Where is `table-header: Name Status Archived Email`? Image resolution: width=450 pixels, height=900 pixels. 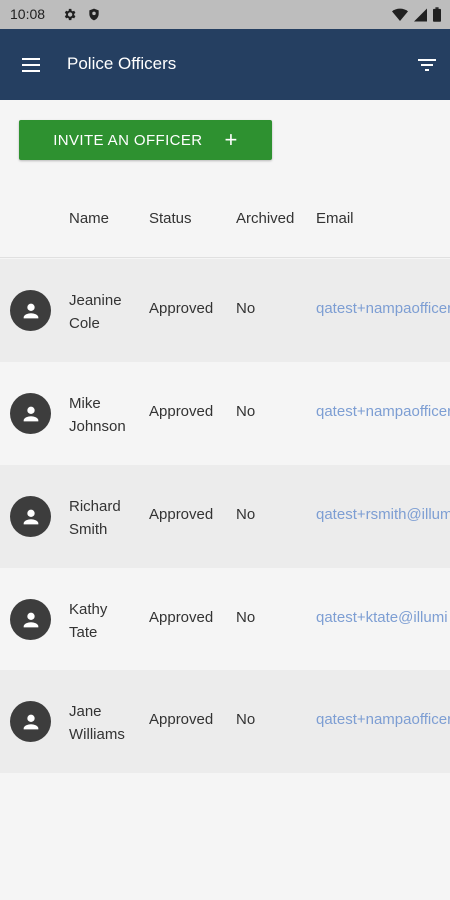
table-header: Name Status Archived Email is located at coordinates (225, 229).